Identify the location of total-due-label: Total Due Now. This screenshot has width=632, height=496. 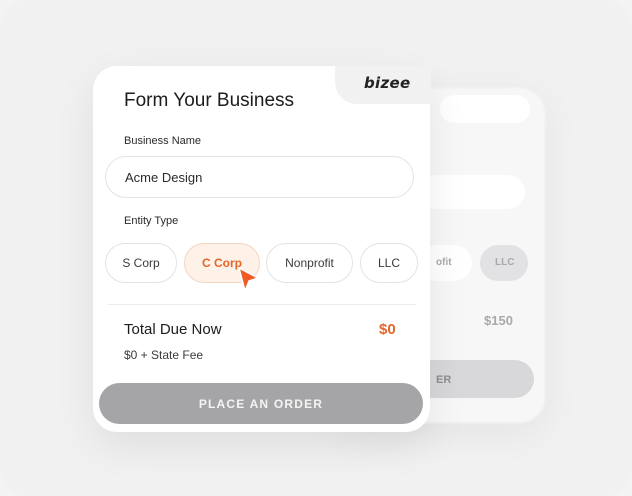
(173, 329).